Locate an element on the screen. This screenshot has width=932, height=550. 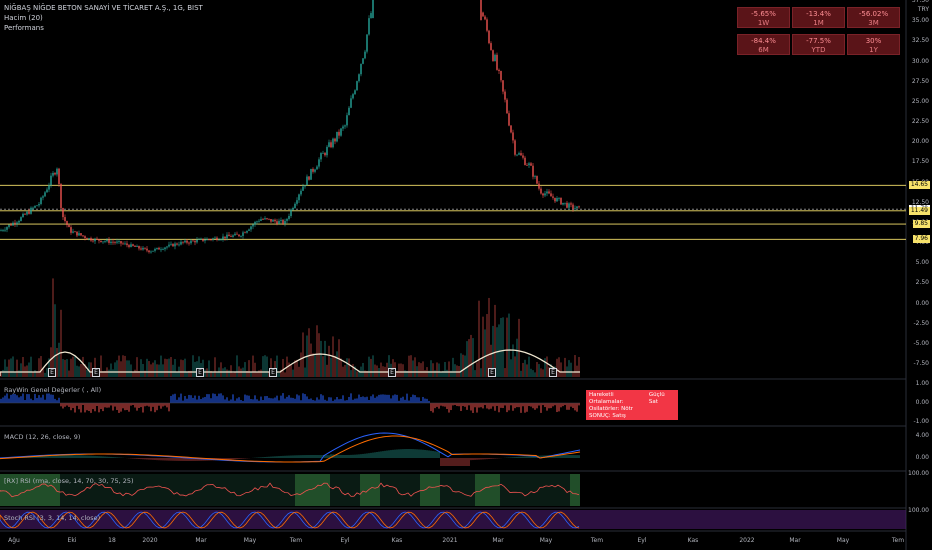
volume-indicator-label: Hacim (20) is located at coordinates (23, 18).